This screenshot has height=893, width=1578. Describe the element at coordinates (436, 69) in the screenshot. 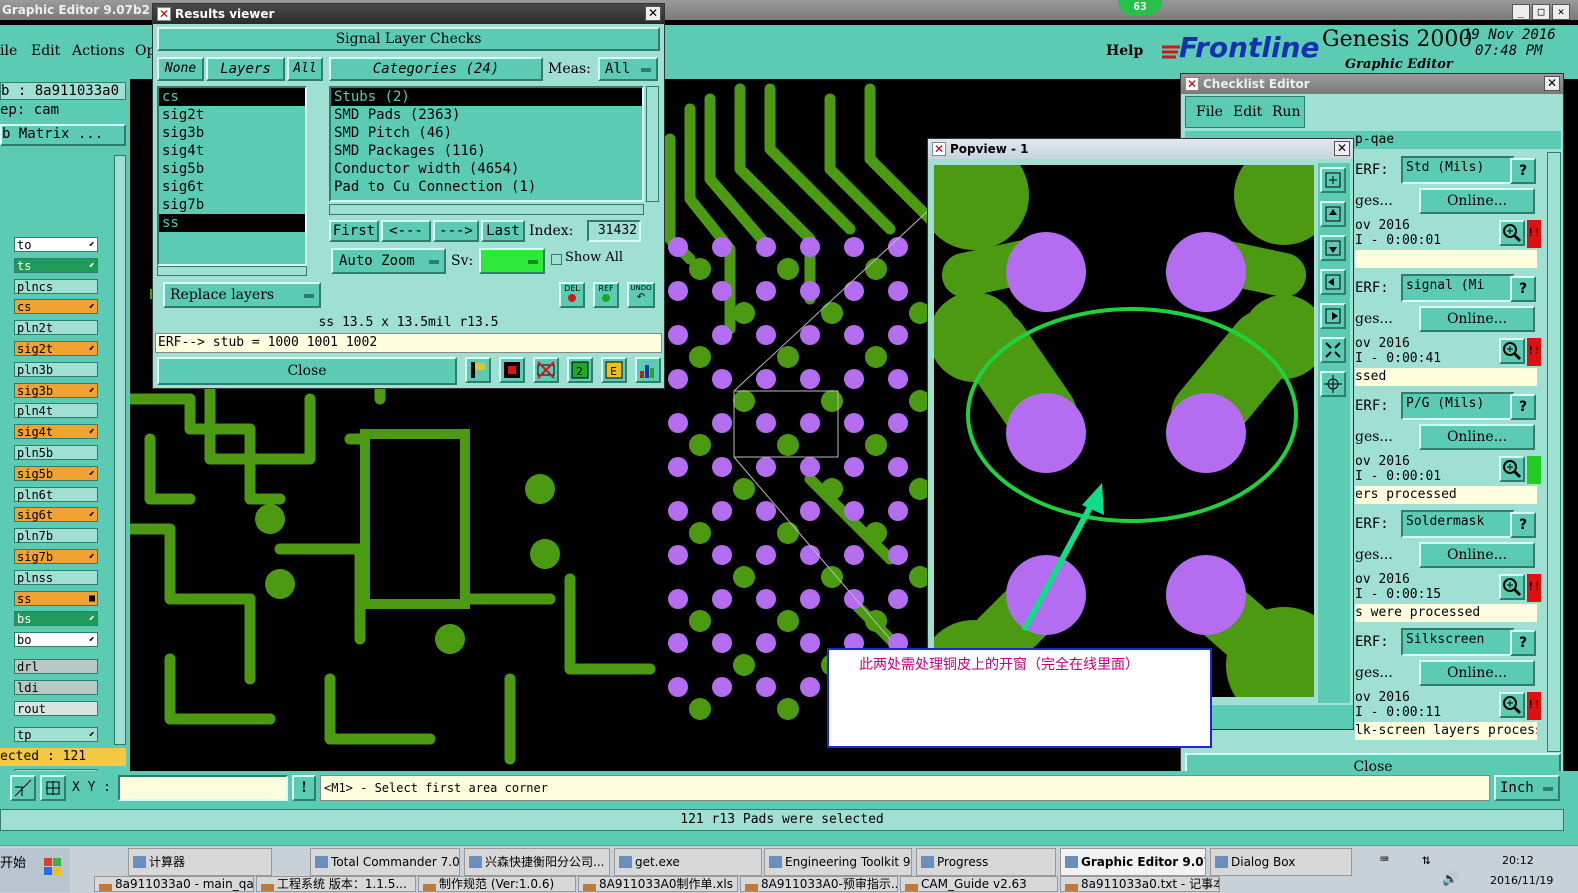

I see `categories-button: Categories (24)` at that location.